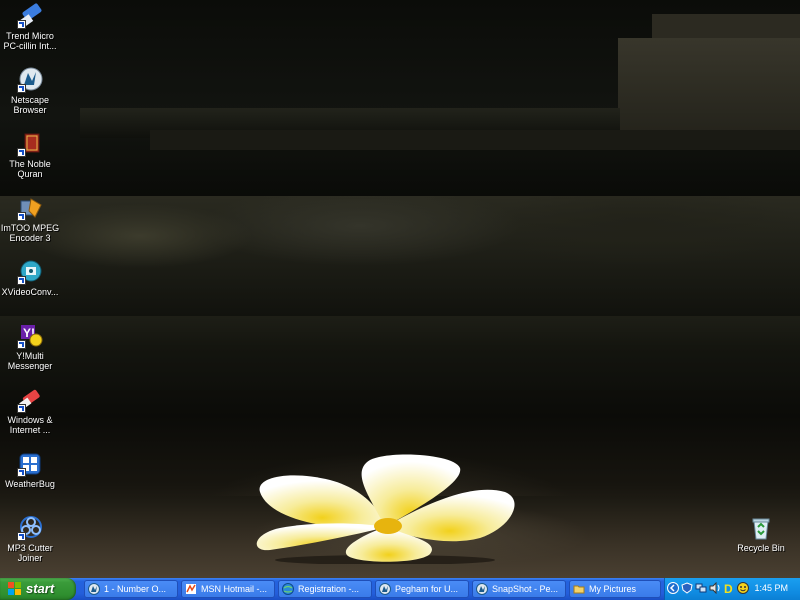 This screenshot has height=600, width=800. I want to click on wallpaper-stone-block, so click(709, 87).